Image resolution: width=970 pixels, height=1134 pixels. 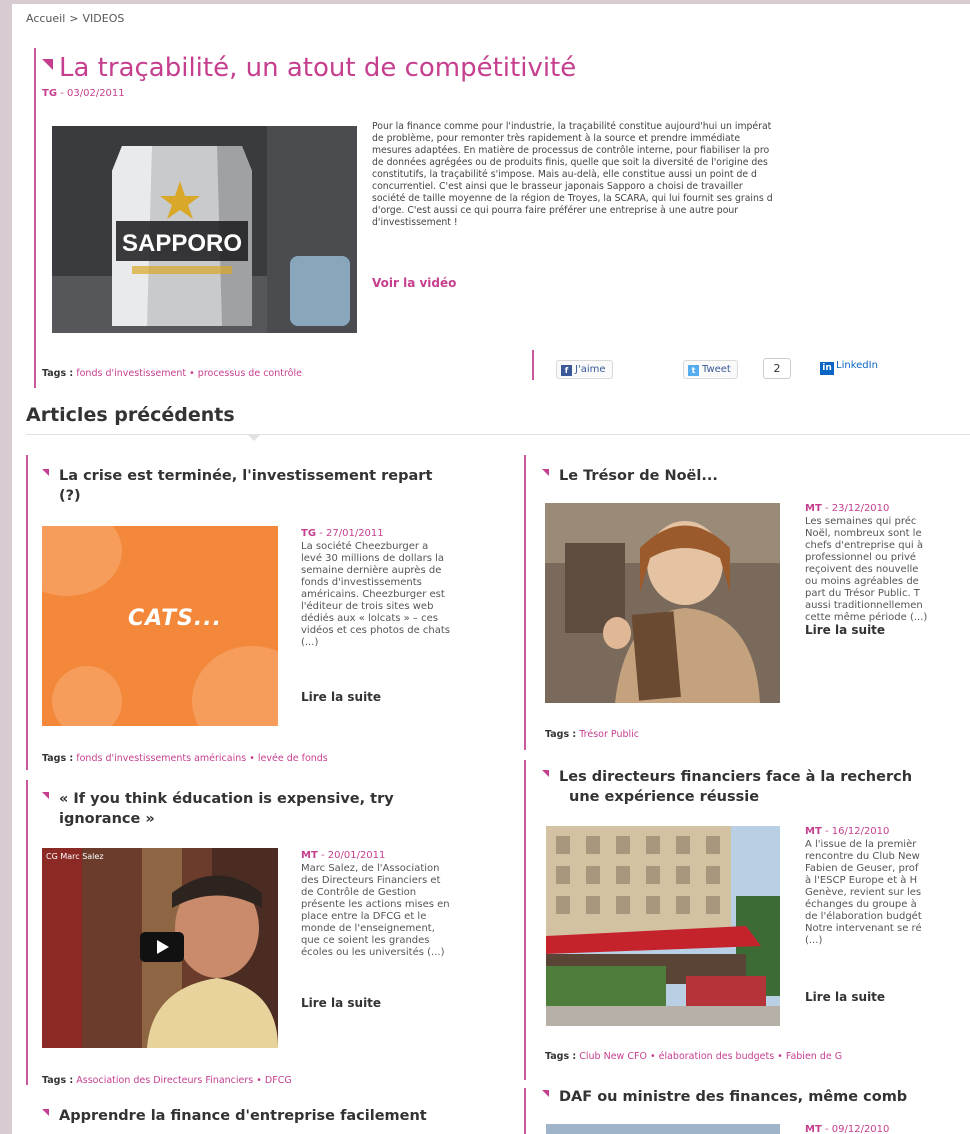 I want to click on section-divider, so click(x=498, y=434).